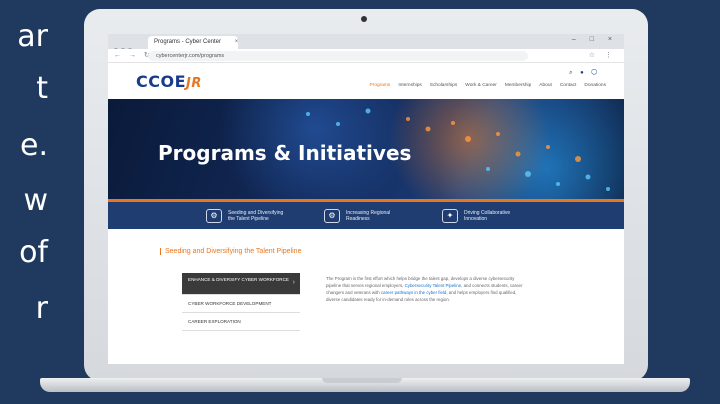 The width and height of the screenshot is (720, 404). I want to click on sidenav-item-workforce-development: CYBER WORKFORCE DEVELOPMENT, so click(241, 304).